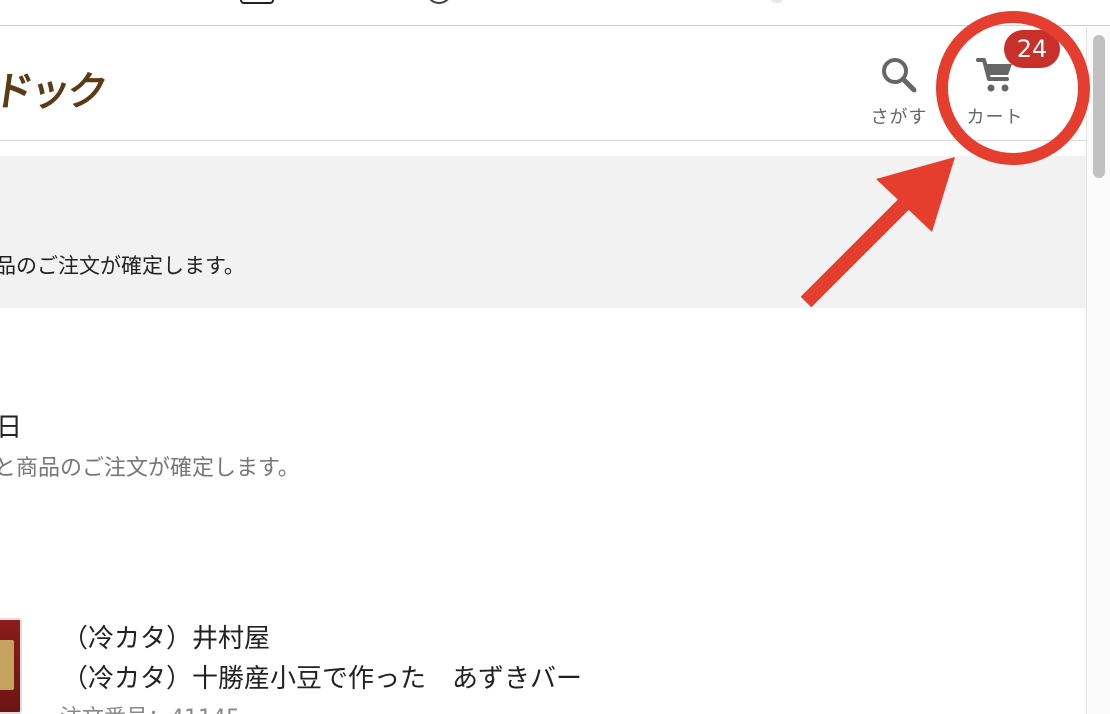 This screenshot has width=1110, height=714. What do you see at coordinates (166, 639) in the screenshot?
I see `product-brand: （冷カタ）井村屋` at bounding box center [166, 639].